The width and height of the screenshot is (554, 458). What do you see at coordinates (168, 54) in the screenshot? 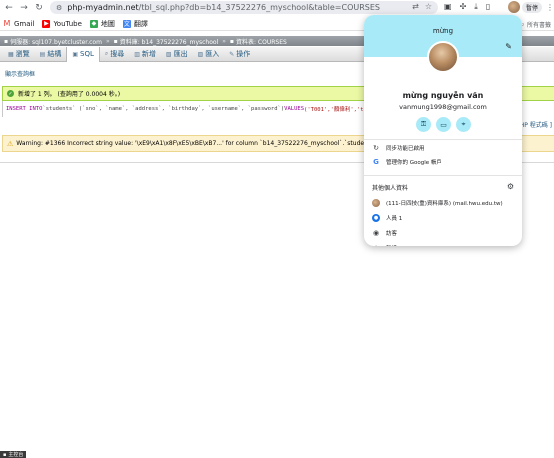
I see `export-icon: ▧` at bounding box center [168, 54].